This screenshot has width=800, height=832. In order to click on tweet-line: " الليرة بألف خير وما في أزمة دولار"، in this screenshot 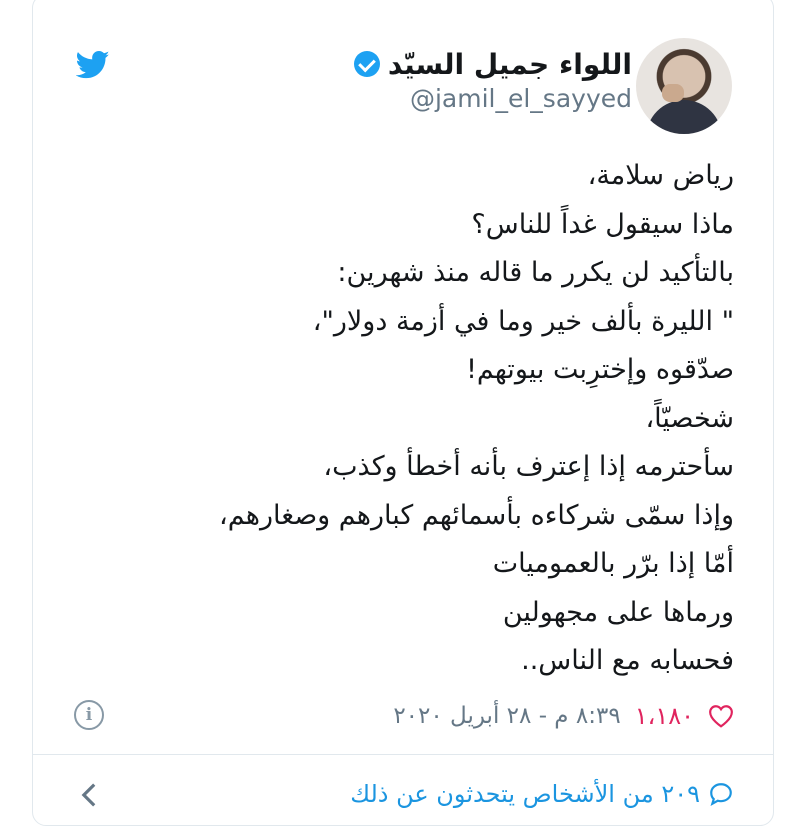, I will do `click(523, 321)`.